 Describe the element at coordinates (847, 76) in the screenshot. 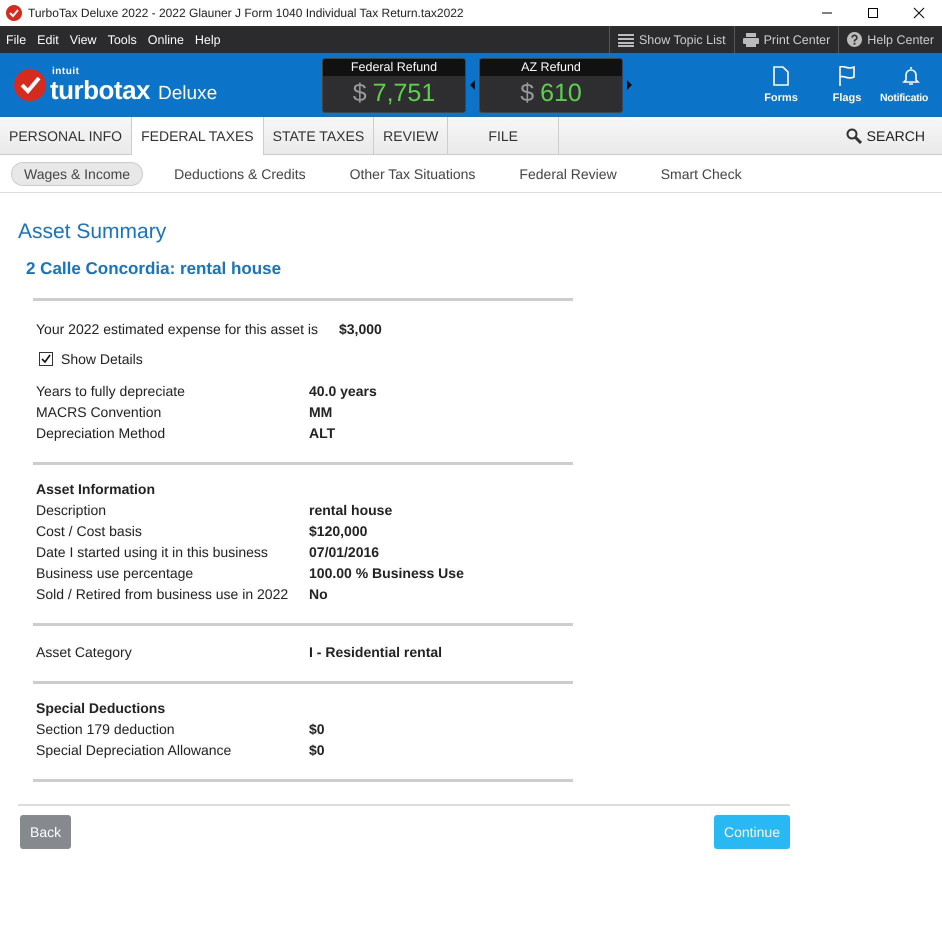

I see `flag-icon` at that location.